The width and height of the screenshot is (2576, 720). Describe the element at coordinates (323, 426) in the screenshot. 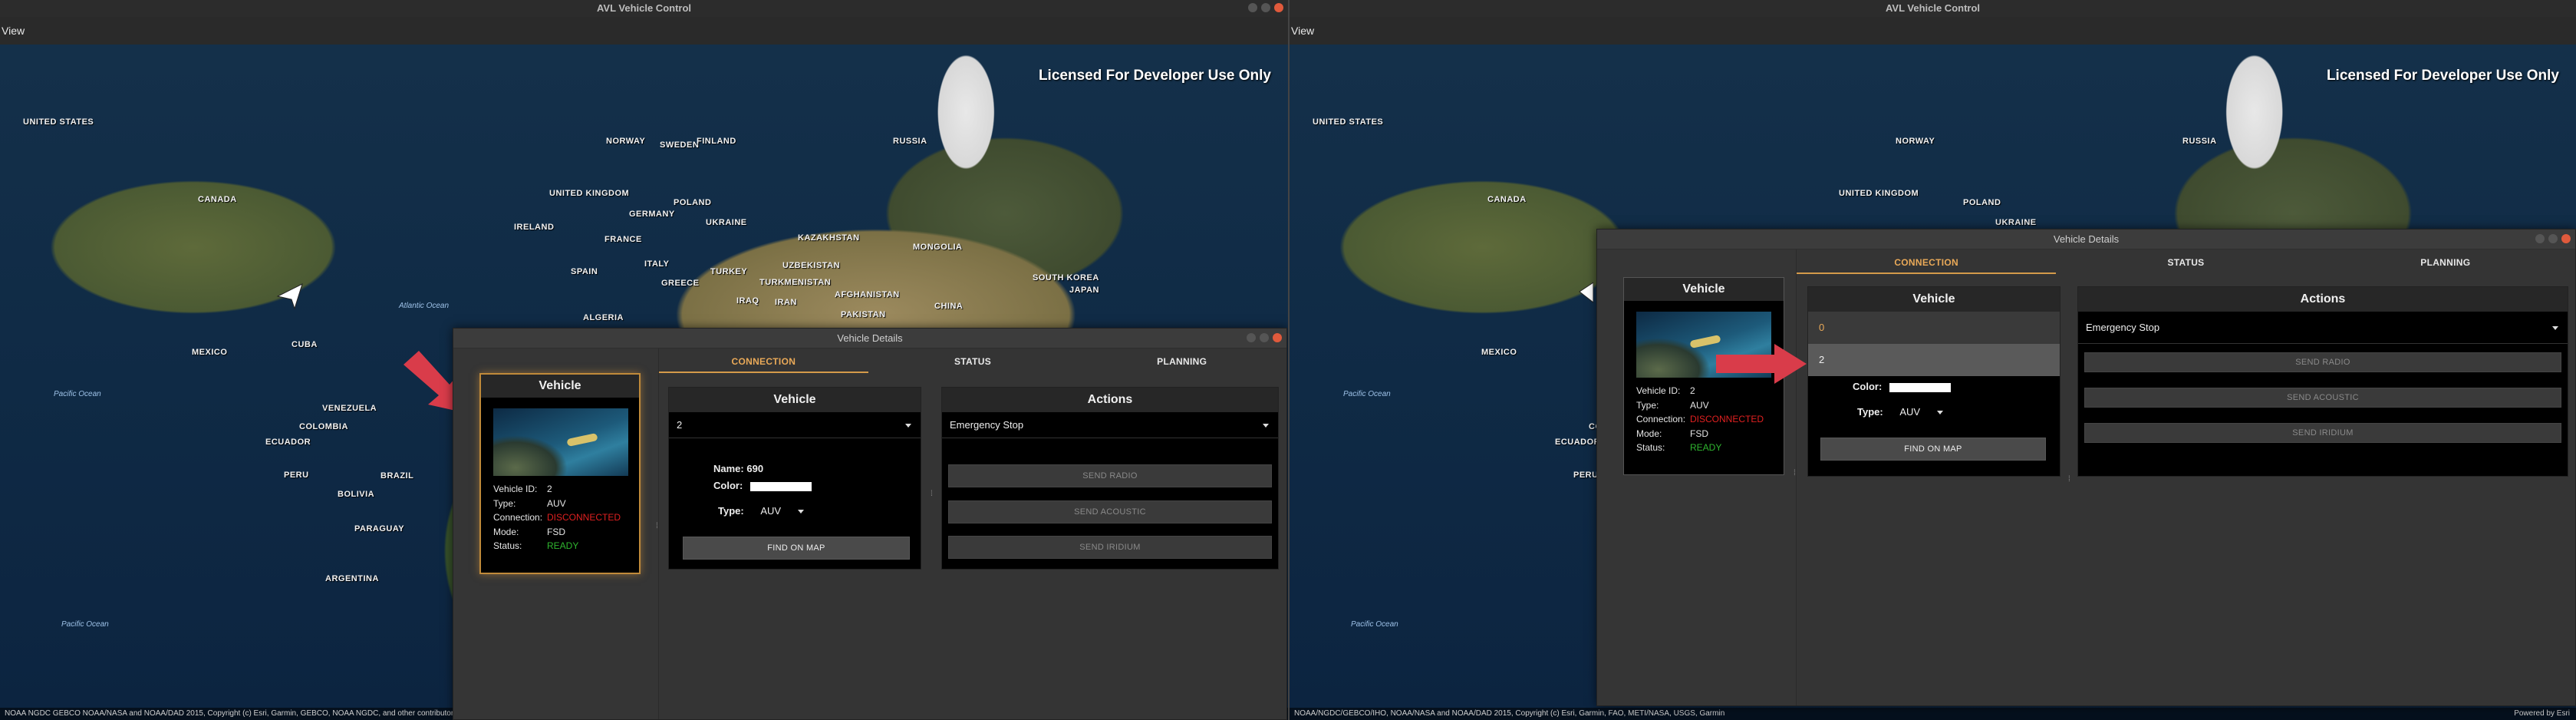

I see `map-label: COLOMBIA` at that location.